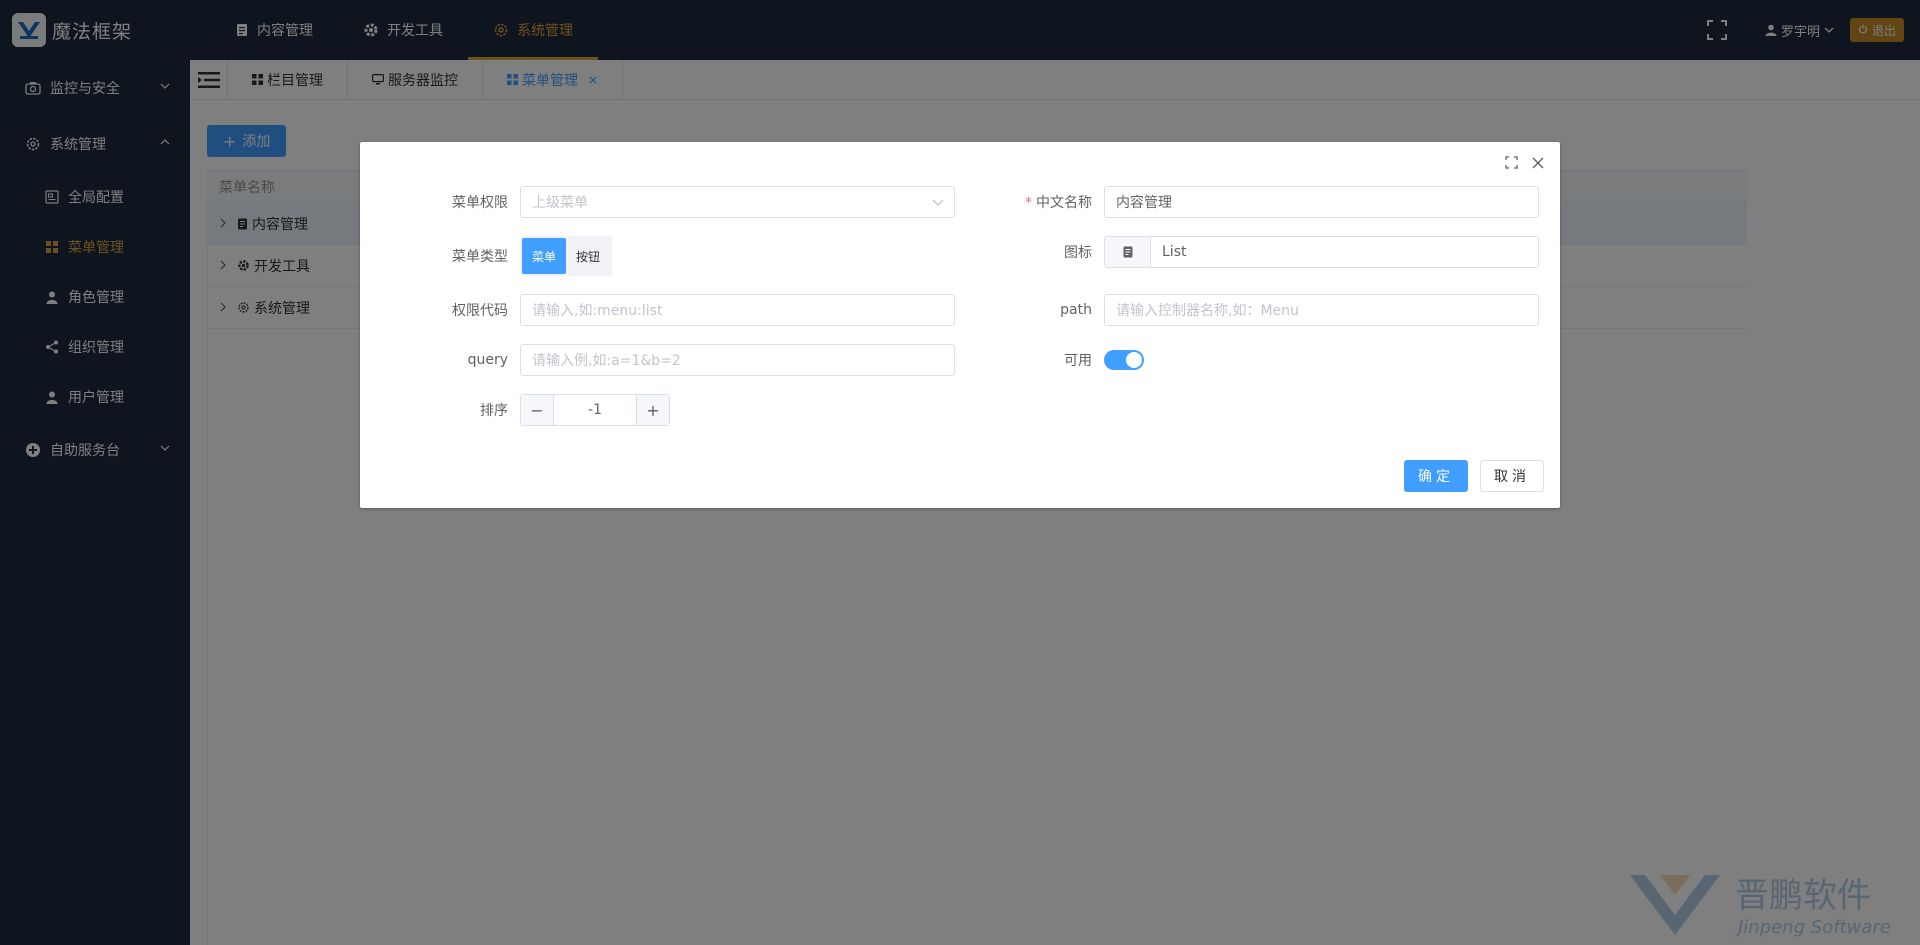 Image resolution: width=1920 pixels, height=945 pixels. I want to click on icon-picker-button, so click(1128, 252).